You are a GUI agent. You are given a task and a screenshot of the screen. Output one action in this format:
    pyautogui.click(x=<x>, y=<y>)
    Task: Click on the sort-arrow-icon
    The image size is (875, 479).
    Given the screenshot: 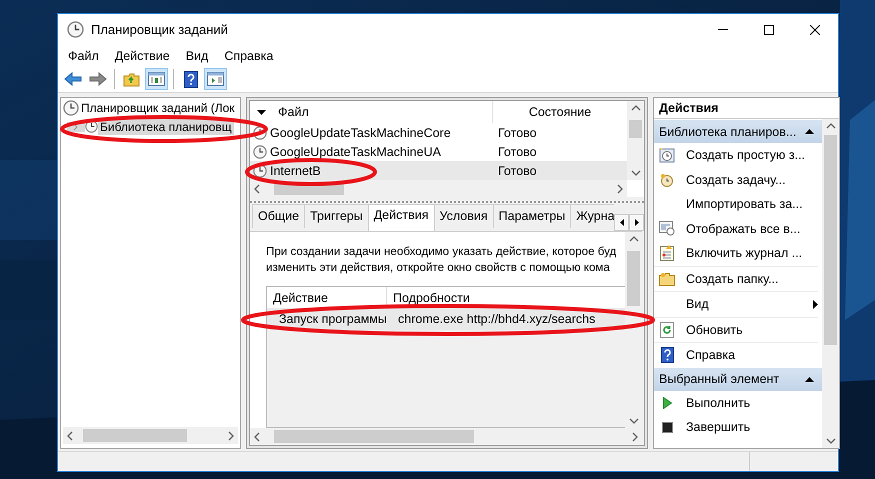 What is the action you would take?
    pyautogui.click(x=261, y=112)
    